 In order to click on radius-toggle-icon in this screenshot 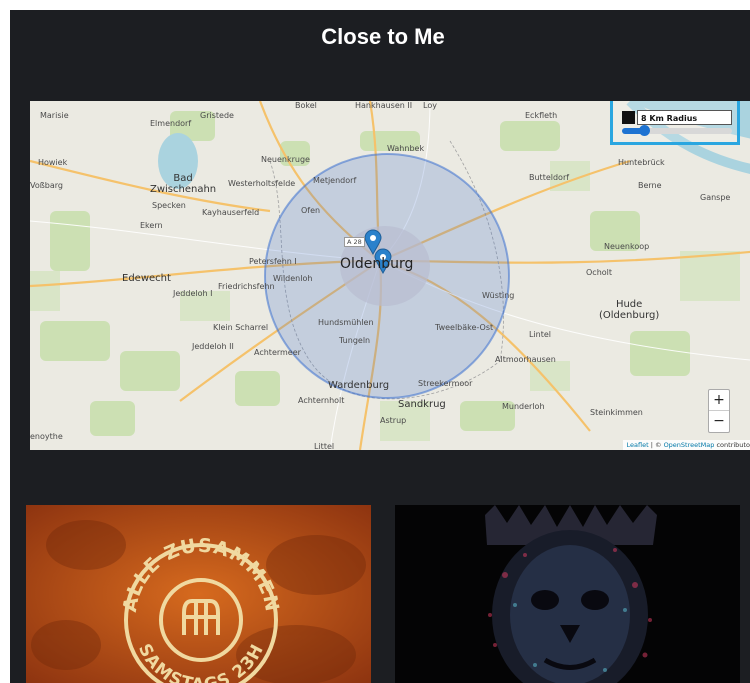, I will do `click(628, 117)`.